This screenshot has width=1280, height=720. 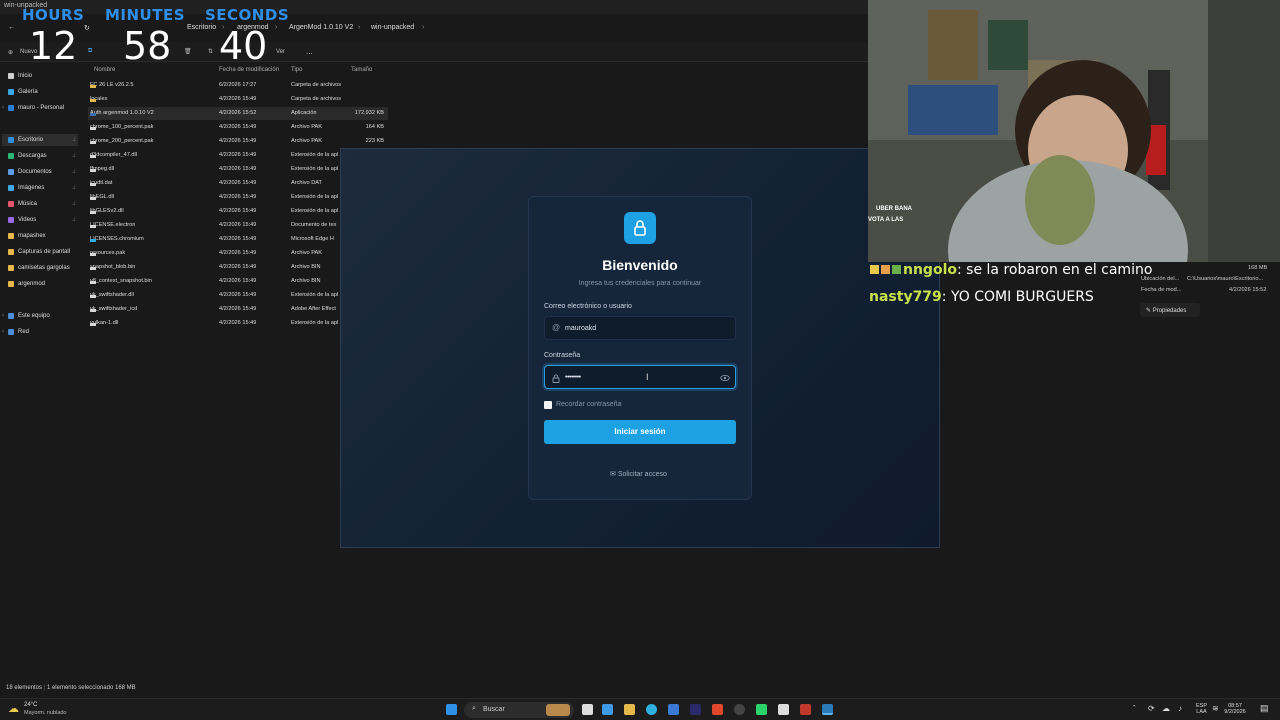 I want to click on nav-item: Videos, so click(x=22, y=220).